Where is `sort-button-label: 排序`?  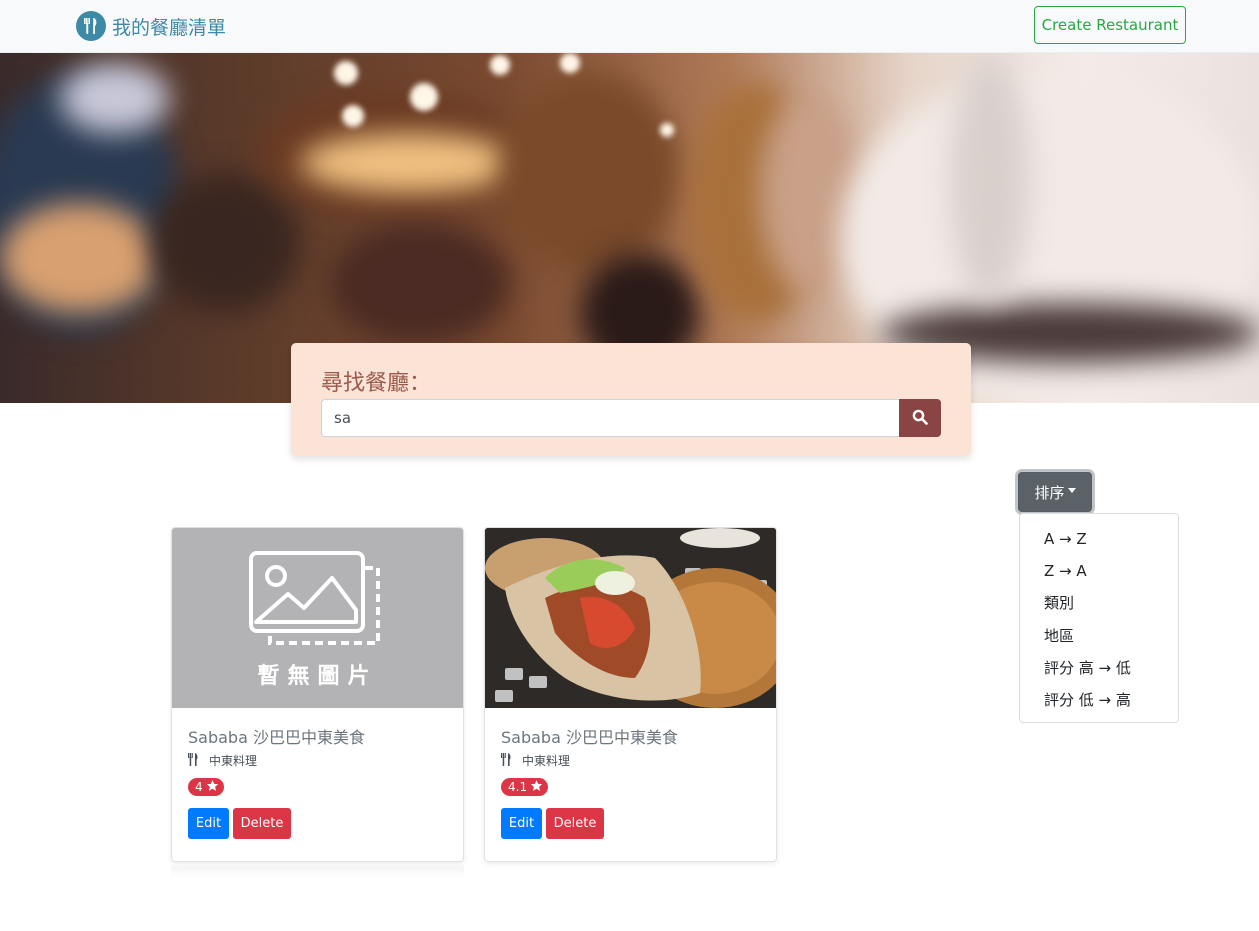 sort-button-label: 排序 is located at coordinates (1049, 492).